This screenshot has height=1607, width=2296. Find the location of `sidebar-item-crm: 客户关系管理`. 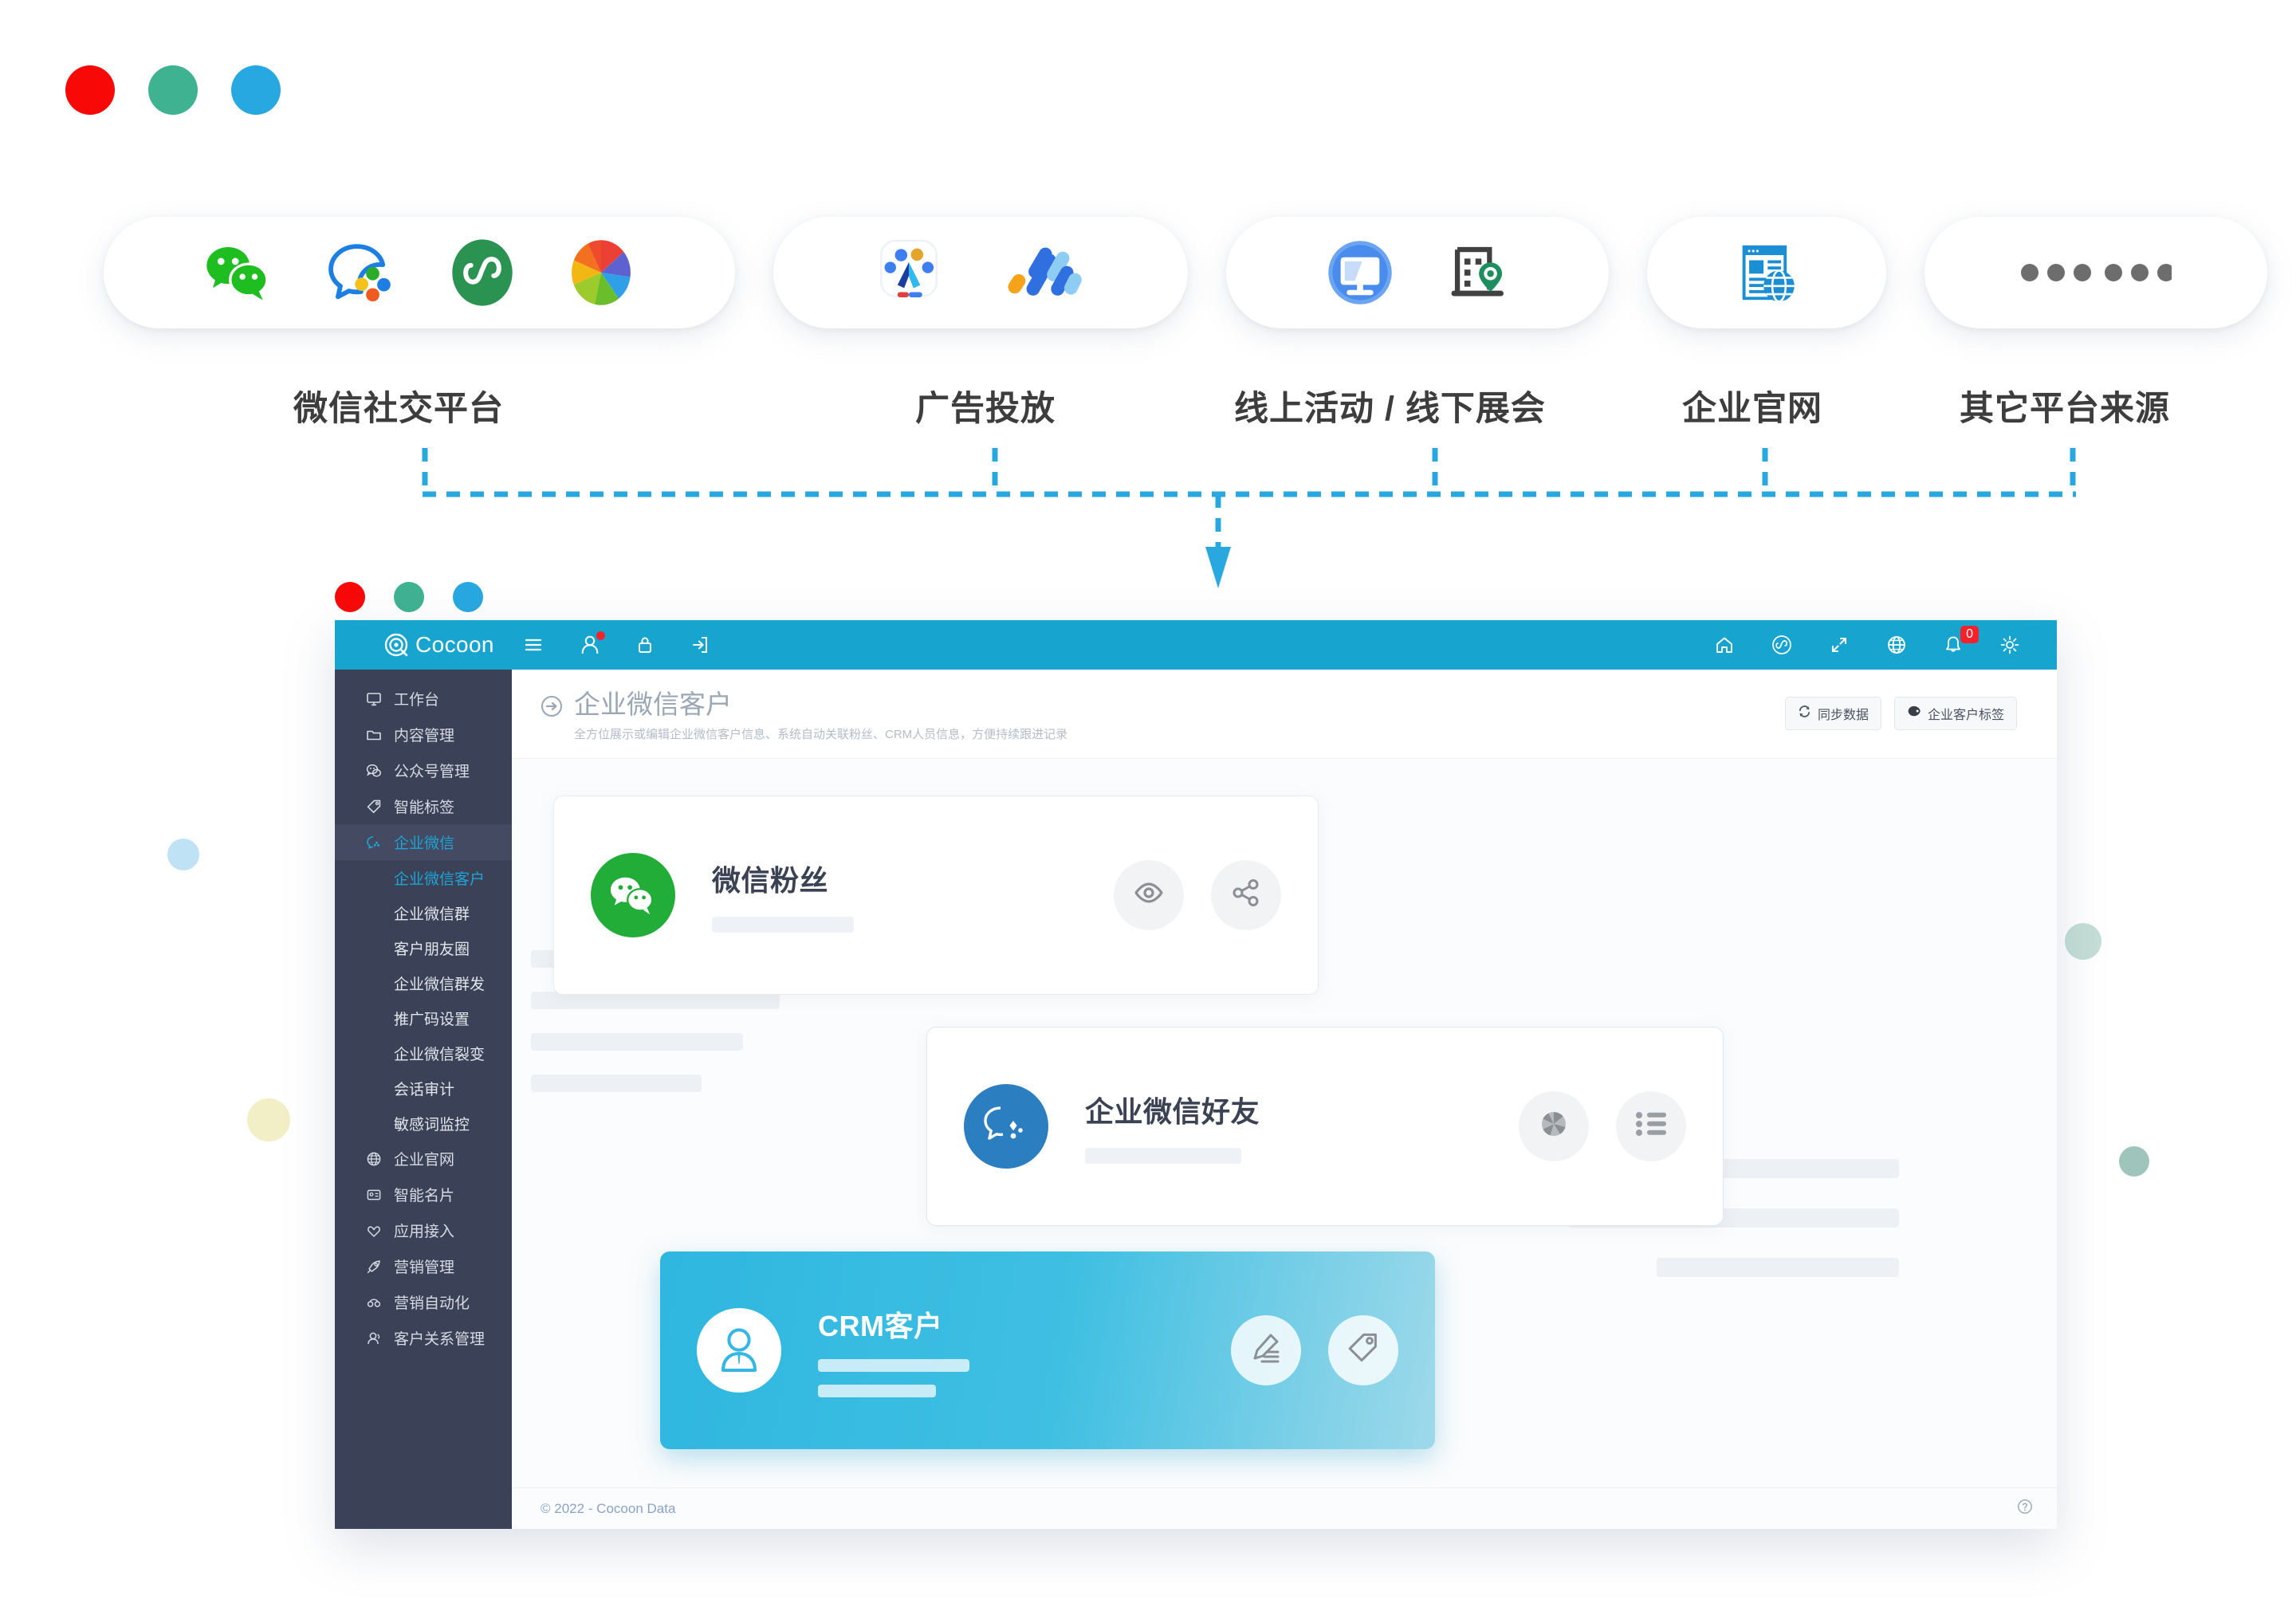

sidebar-item-crm: 客户关系管理 is located at coordinates (423, 1338).